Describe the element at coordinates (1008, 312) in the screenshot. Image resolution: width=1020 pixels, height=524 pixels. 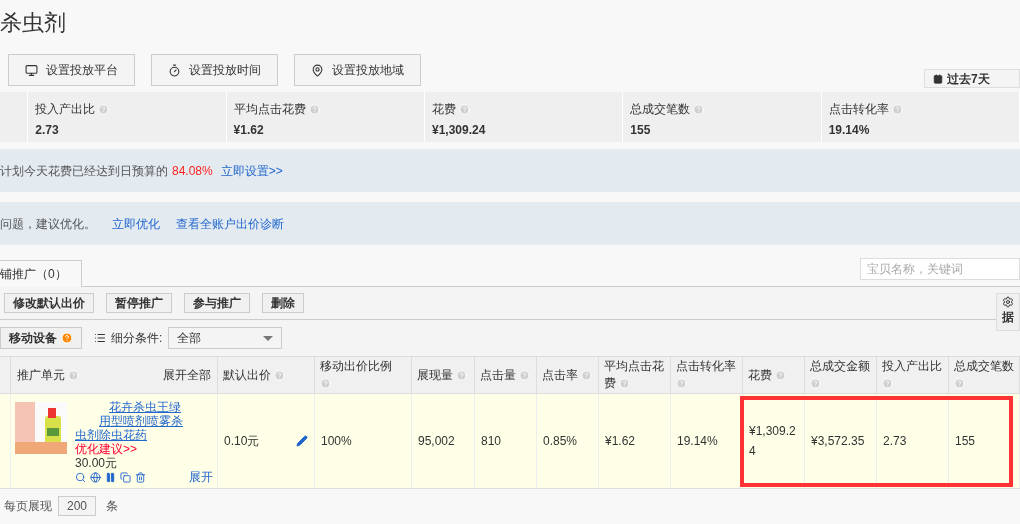
I see `settings-button: 据` at that location.